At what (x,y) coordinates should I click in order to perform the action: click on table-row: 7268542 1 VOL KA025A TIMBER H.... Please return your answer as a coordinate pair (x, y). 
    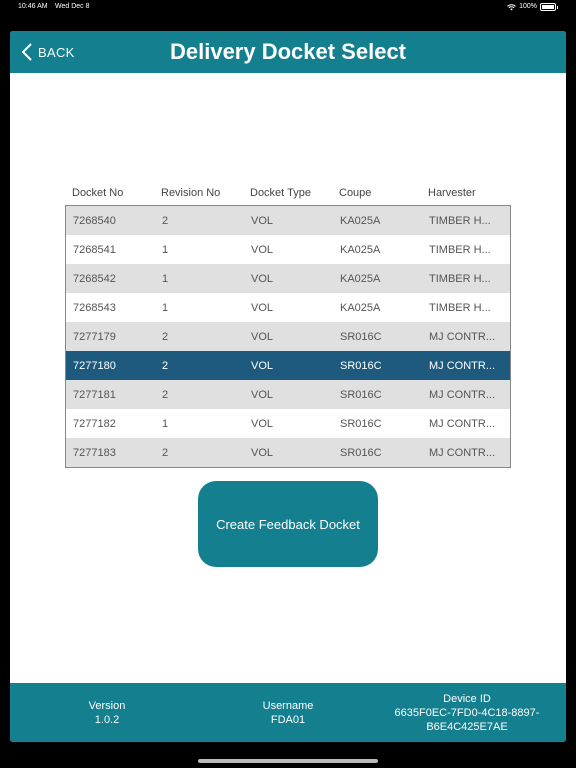
    Looking at the image, I should click on (288, 278).